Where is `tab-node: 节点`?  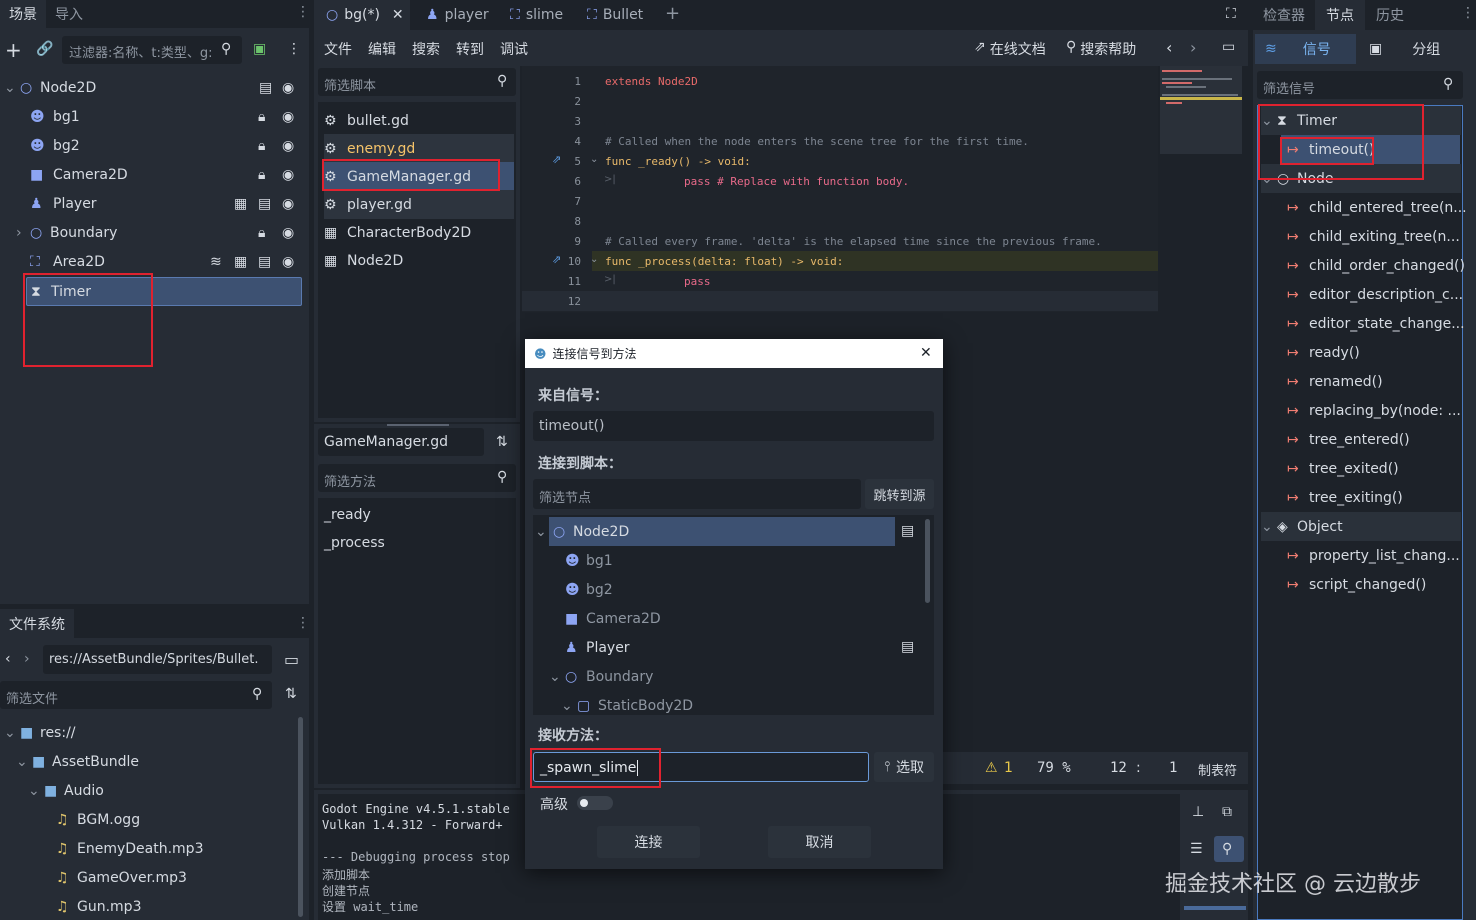
tab-node: 节点 is located at coordinates (1340, 15).